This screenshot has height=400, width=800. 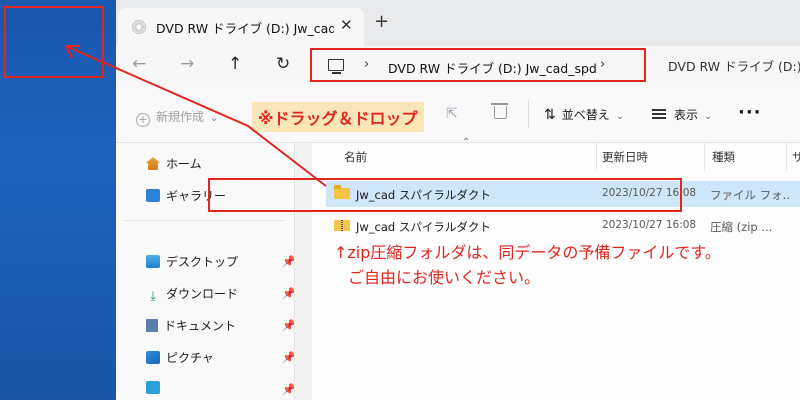 I want to click on address-bar: › DVD RW ドライブ (D:) Jw_cad_spd ›, so click(x=478, y=65).